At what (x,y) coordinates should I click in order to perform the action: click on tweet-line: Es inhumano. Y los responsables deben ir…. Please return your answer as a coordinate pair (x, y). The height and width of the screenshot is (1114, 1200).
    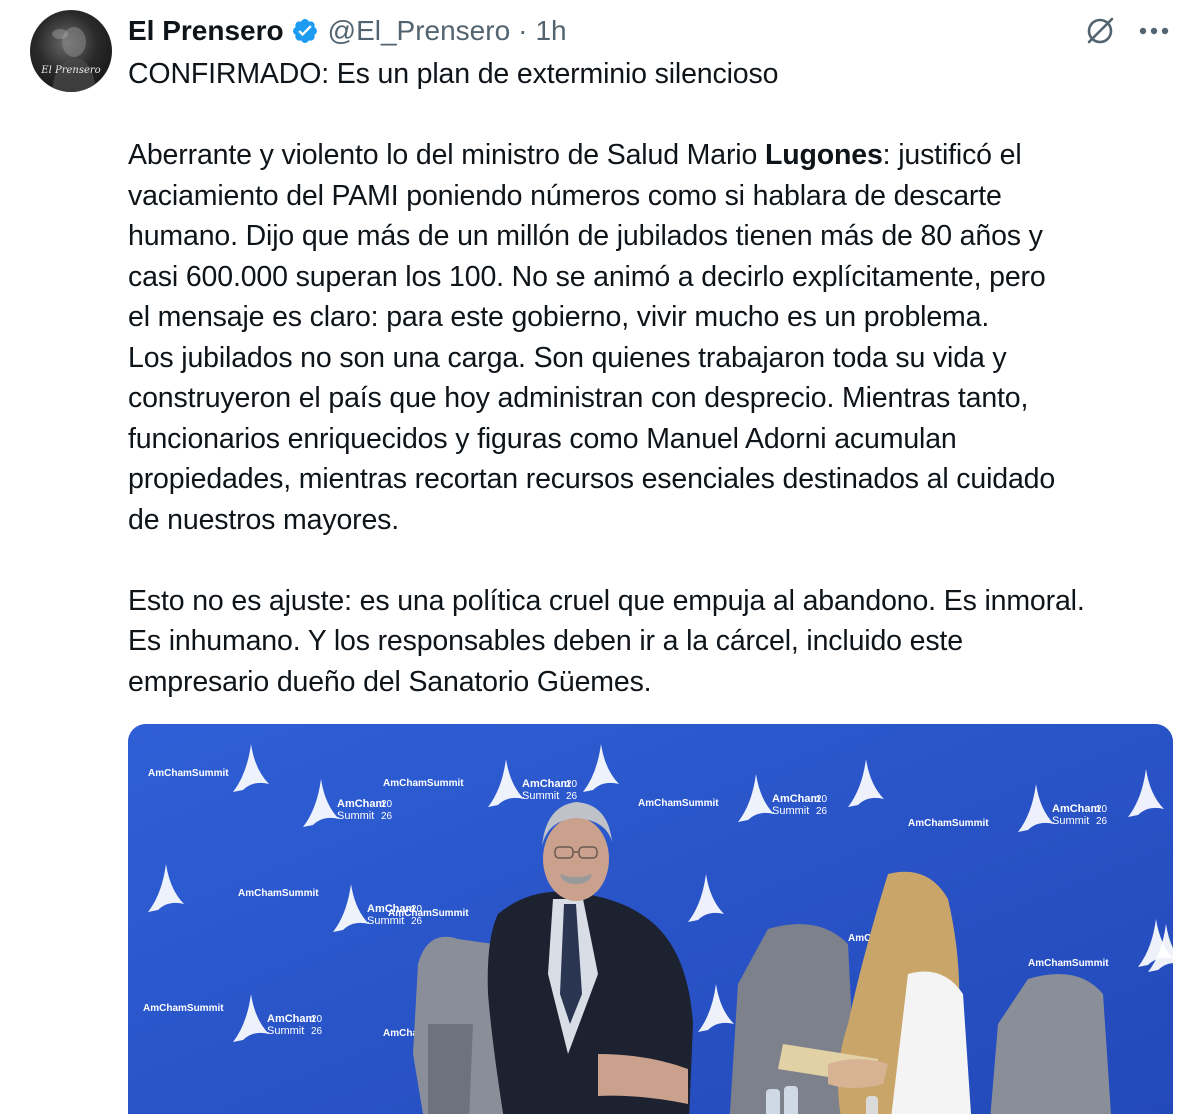
    Looking at the image, I should click on (545, 641).